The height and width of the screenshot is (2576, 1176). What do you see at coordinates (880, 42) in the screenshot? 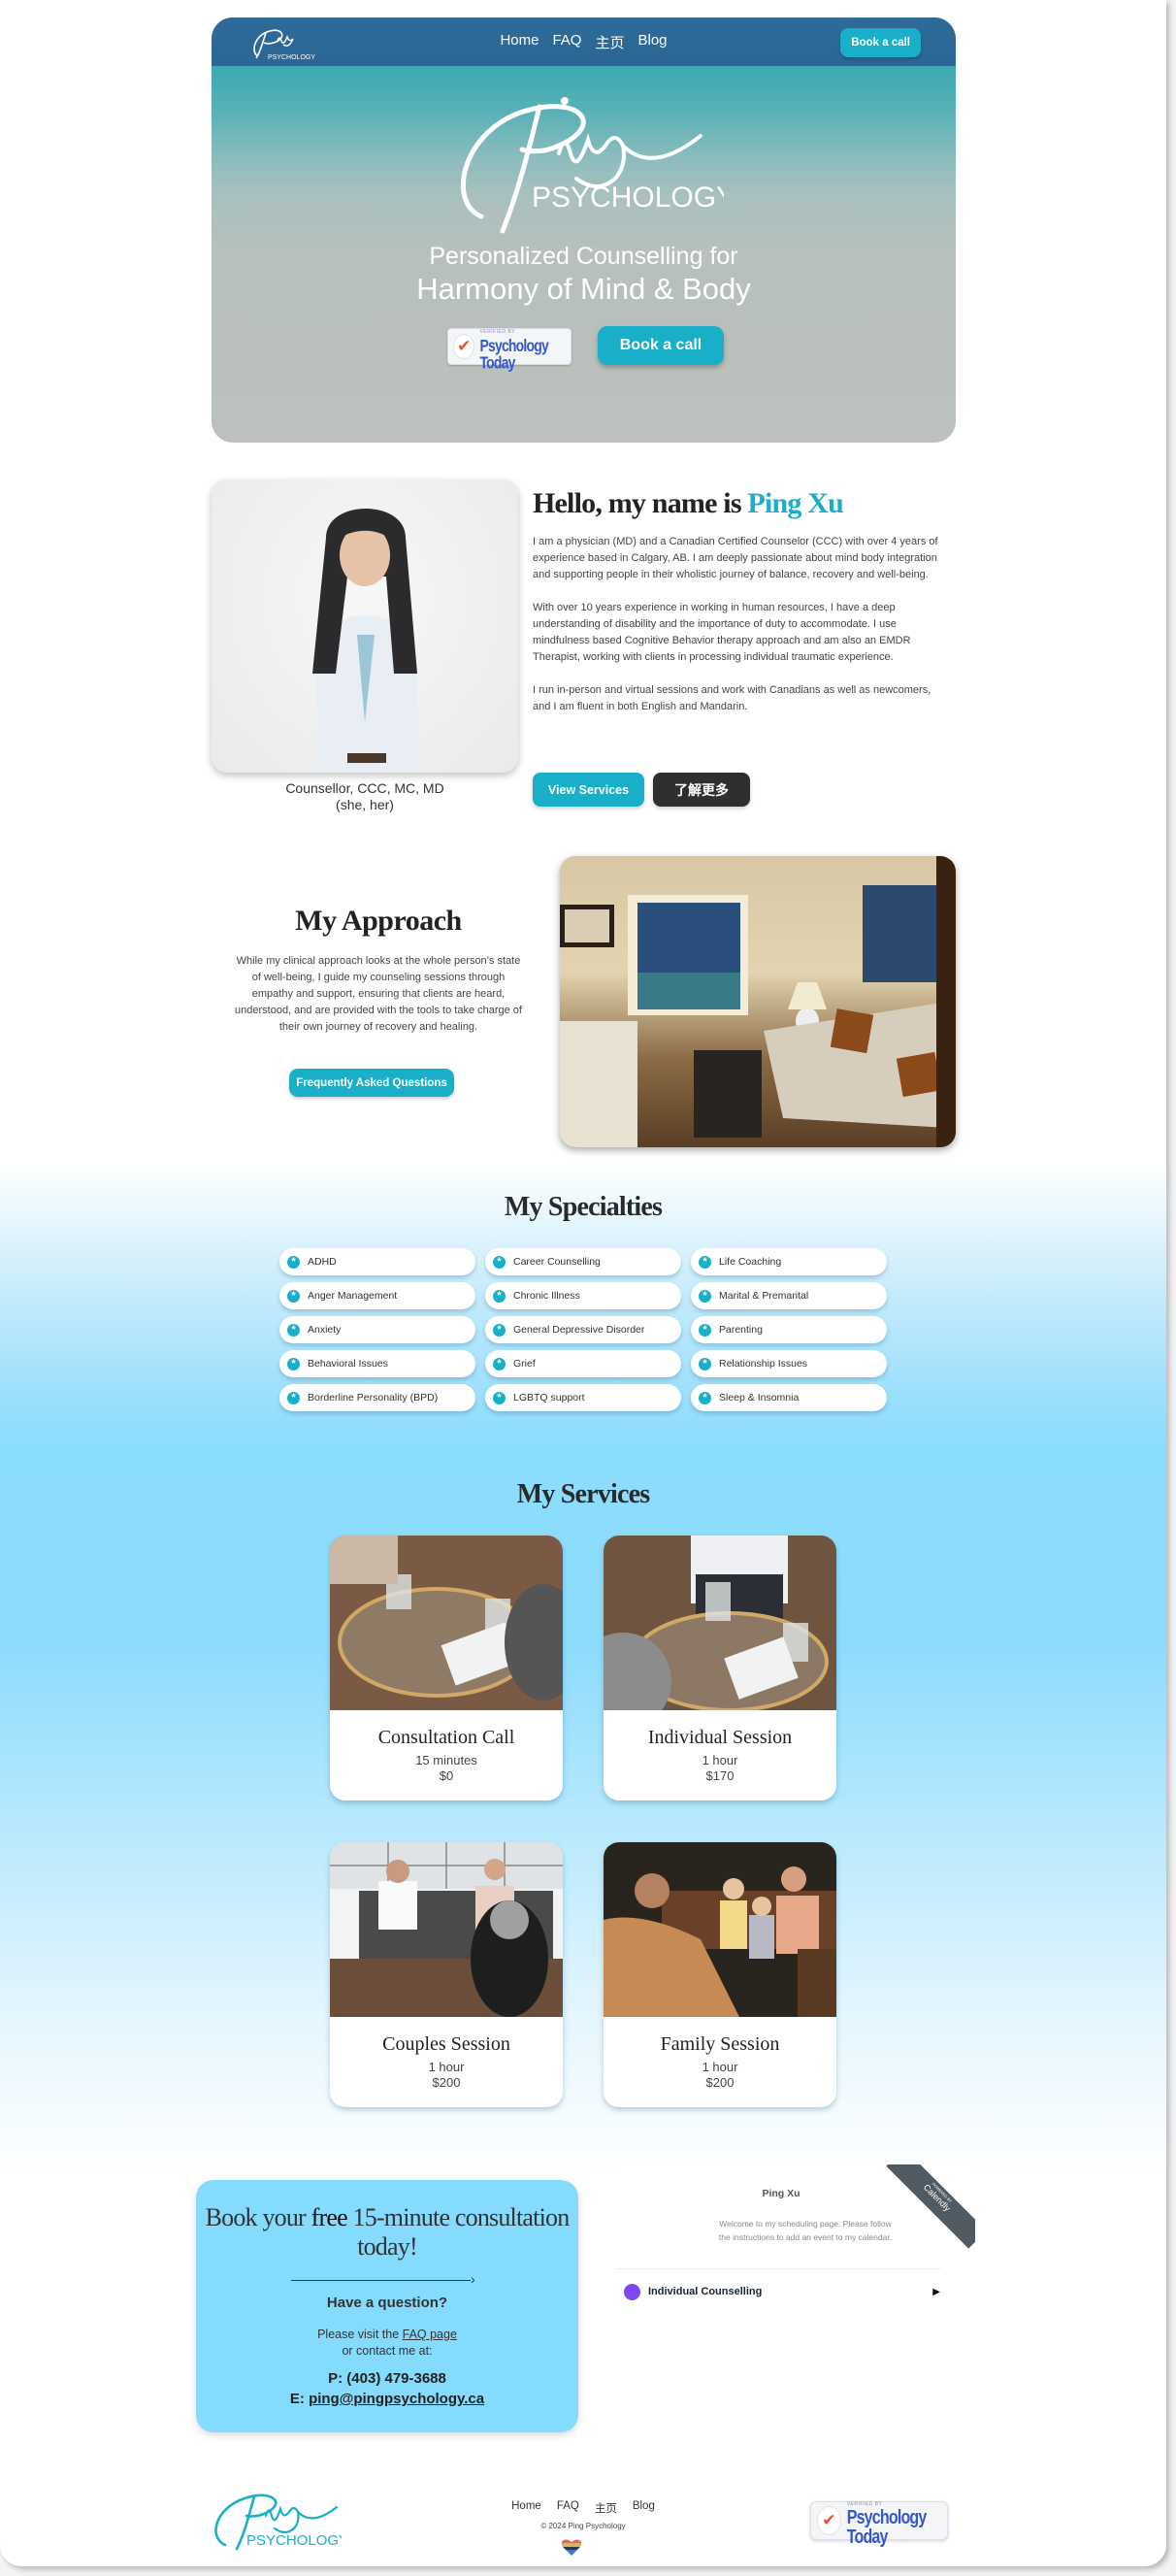
I see `nav-book-call-button: Book a call` at bounding box center [880, 42].